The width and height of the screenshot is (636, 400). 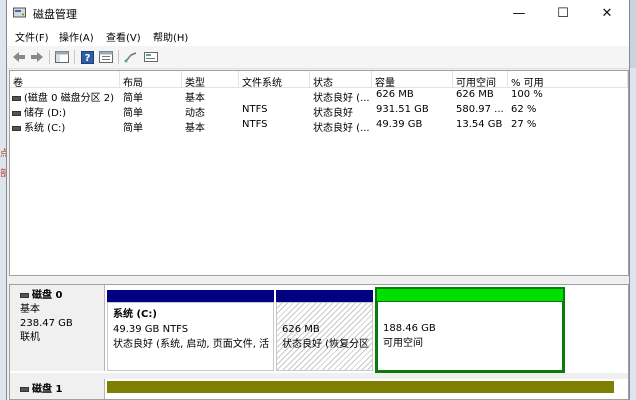 I want to click on status-cell: 状态良好, so click(x=333, y=113).